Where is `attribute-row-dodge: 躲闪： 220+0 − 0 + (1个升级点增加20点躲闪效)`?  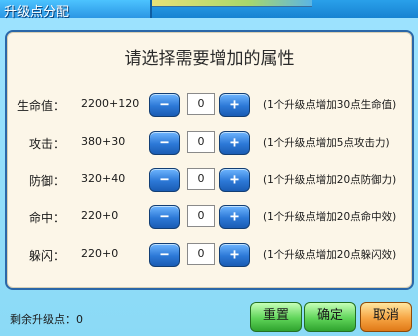
attribute-row-dodge: 躲闪： 220+0 − 0 + (1个升级点增加20点躲闪效) is located at coordinates (209, 255).